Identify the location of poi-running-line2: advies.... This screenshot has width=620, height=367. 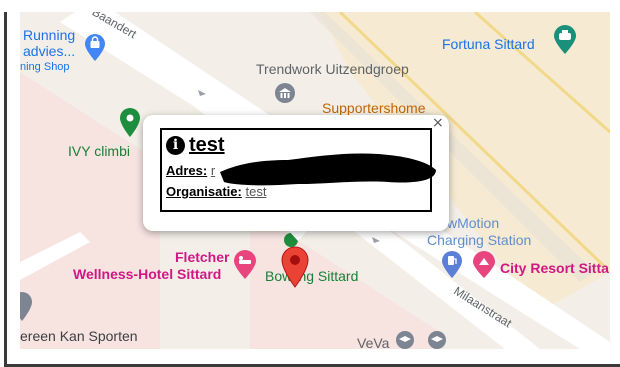
(49, 51).